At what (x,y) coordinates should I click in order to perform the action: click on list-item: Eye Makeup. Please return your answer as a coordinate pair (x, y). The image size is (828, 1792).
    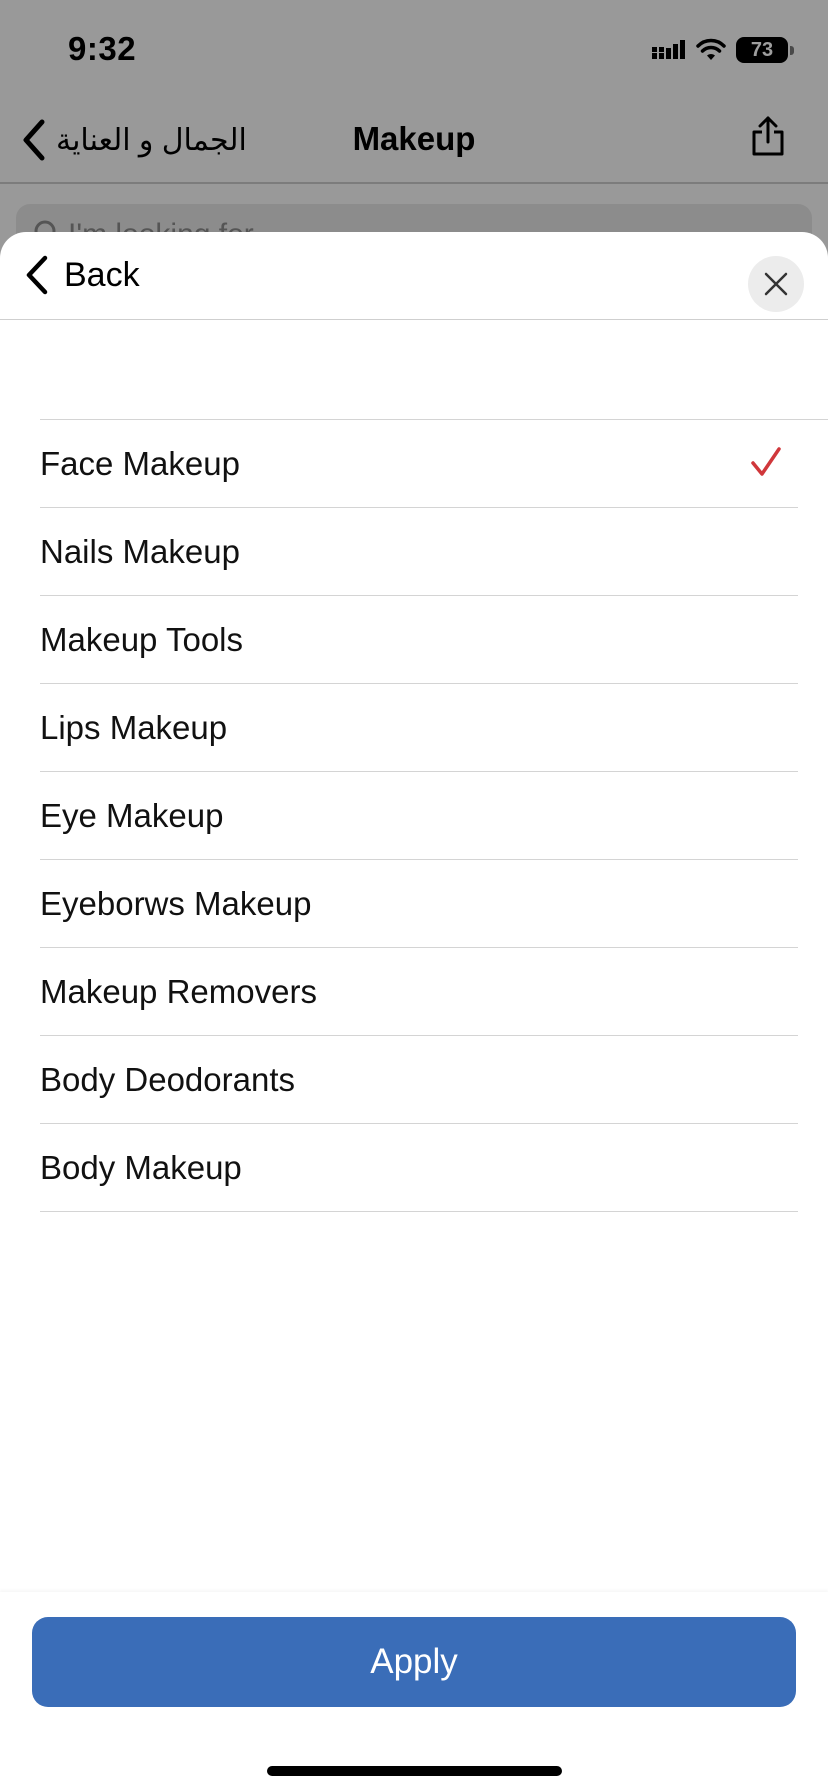
    Looking at the image, I should click on (419, 816).